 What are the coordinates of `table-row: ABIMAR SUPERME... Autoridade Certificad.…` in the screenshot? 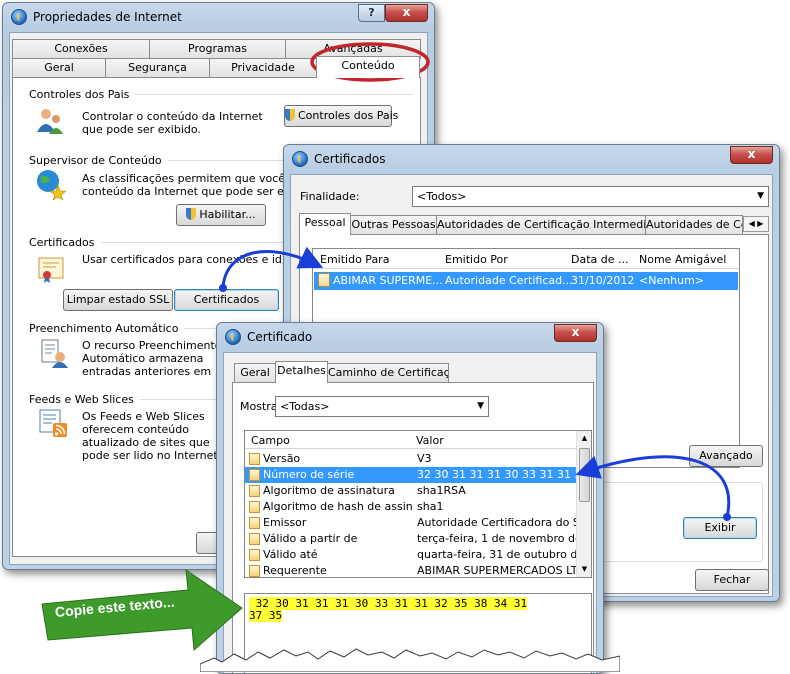 It's located at (526, 281).